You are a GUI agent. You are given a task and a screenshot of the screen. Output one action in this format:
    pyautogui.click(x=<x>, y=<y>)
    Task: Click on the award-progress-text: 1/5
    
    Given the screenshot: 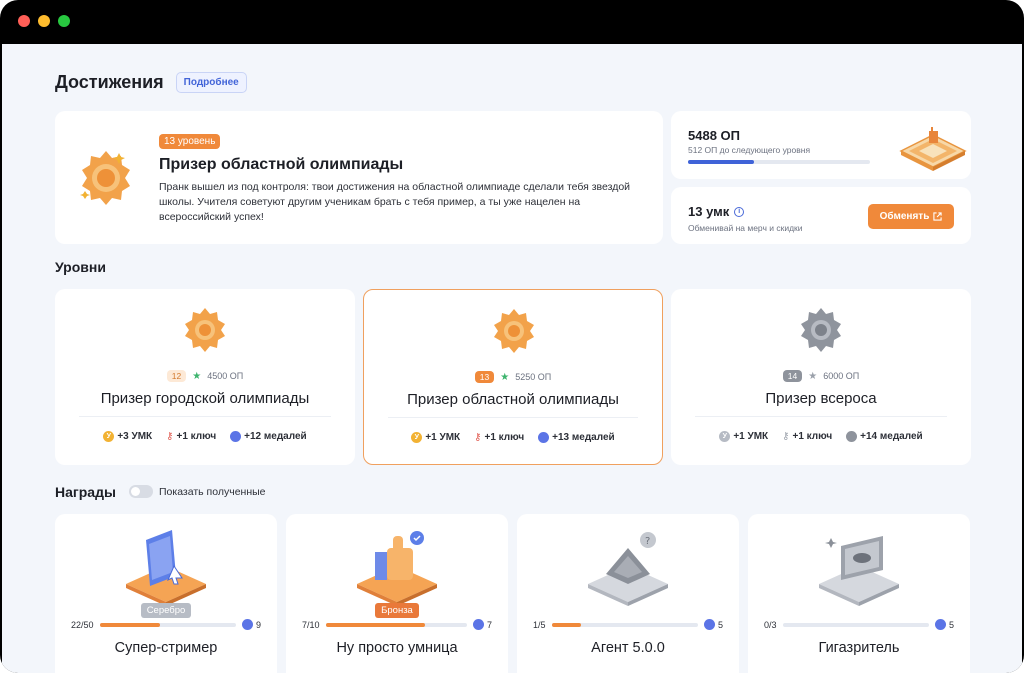 What is the action you would take?
    pyautogui.click(x=539, y=624)
    